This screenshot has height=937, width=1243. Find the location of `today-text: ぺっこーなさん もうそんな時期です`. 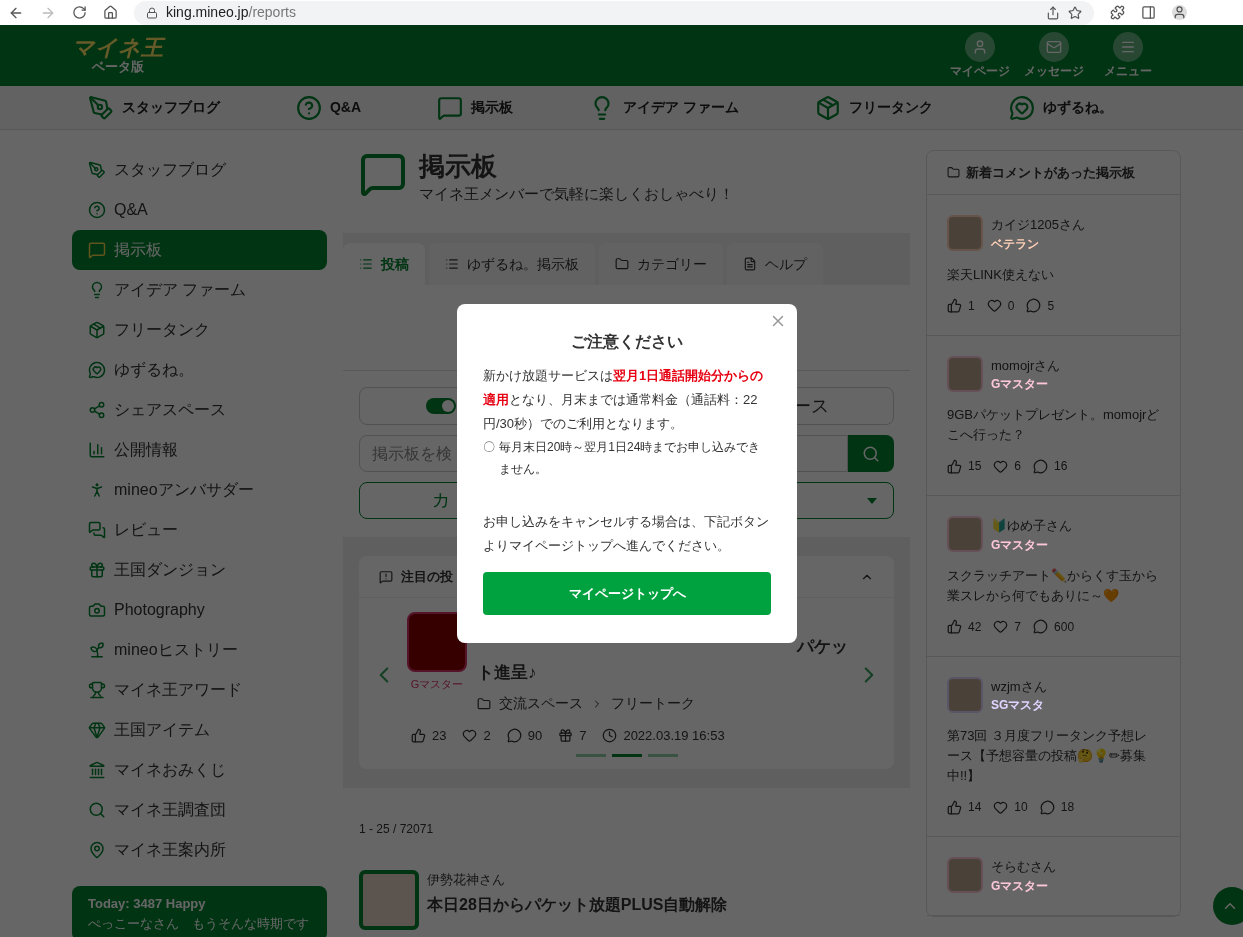

today-text: ぺっこーなさん もうそんな時期です is located at coordinates (199, 923).